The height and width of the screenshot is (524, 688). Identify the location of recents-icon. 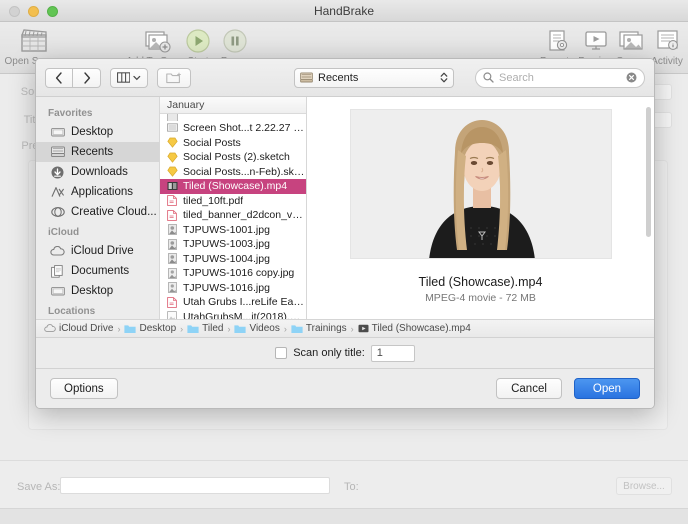
(57, 152).